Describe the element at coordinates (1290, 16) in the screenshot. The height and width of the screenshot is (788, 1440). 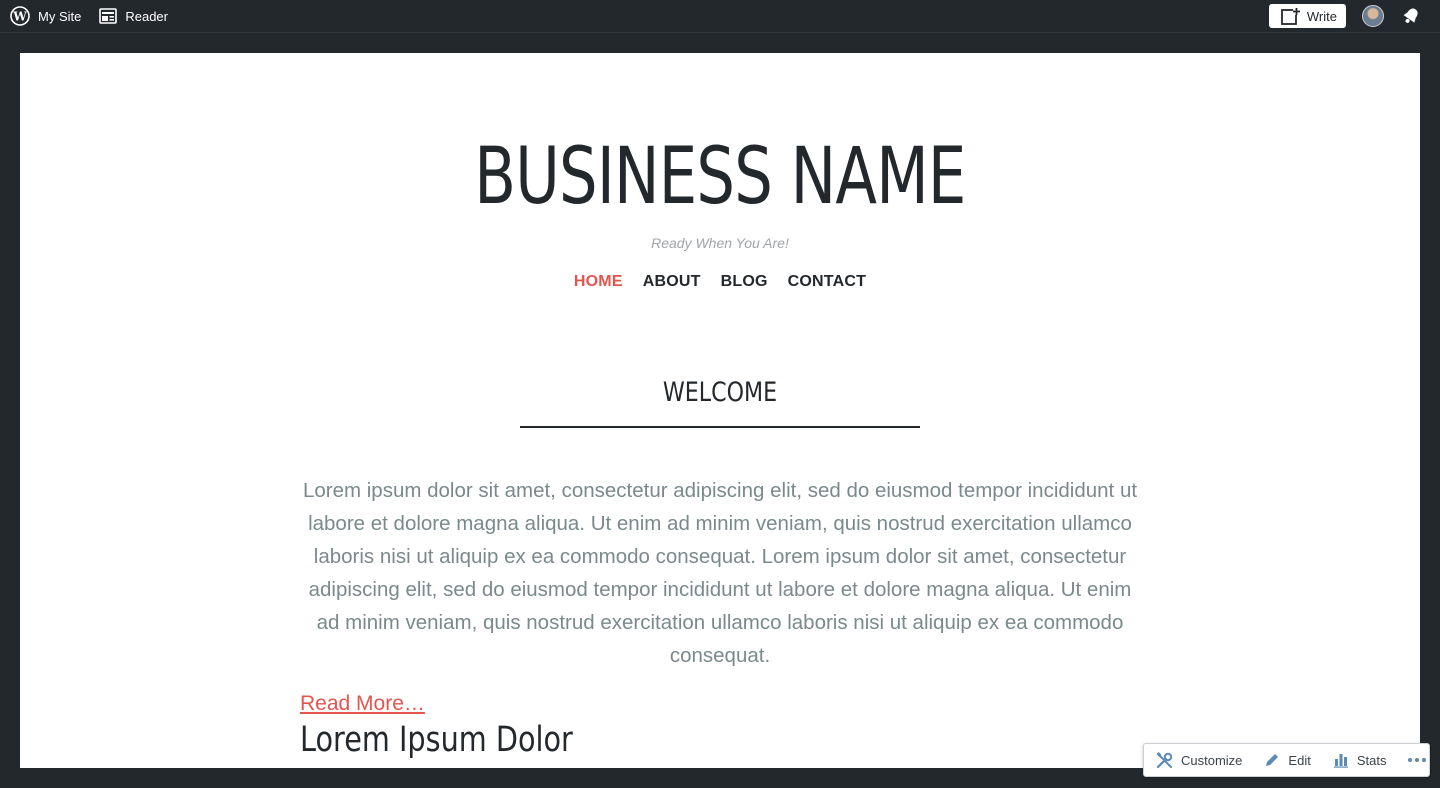
I see `write-icon` at that location.